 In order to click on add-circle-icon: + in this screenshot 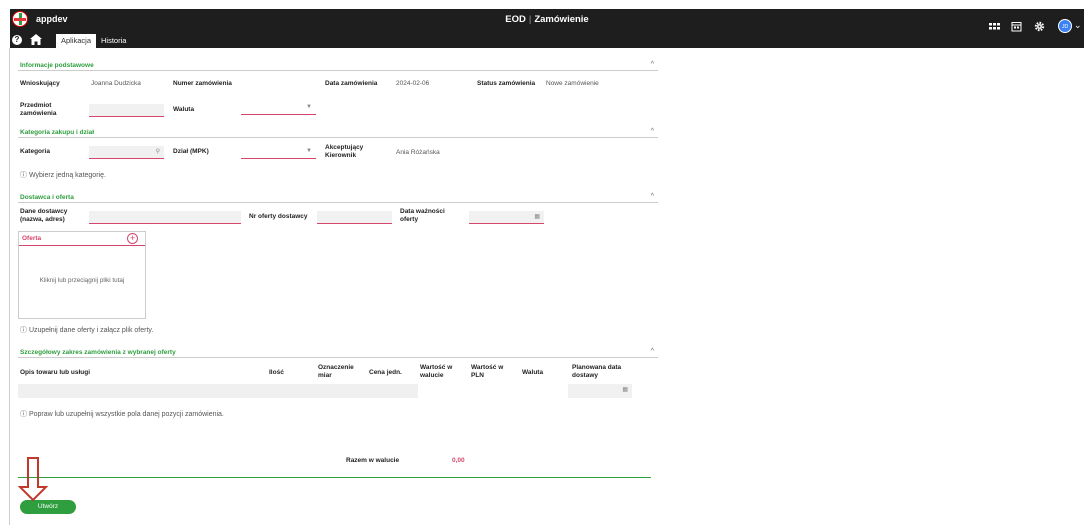, I will do `click(132, 238)`.